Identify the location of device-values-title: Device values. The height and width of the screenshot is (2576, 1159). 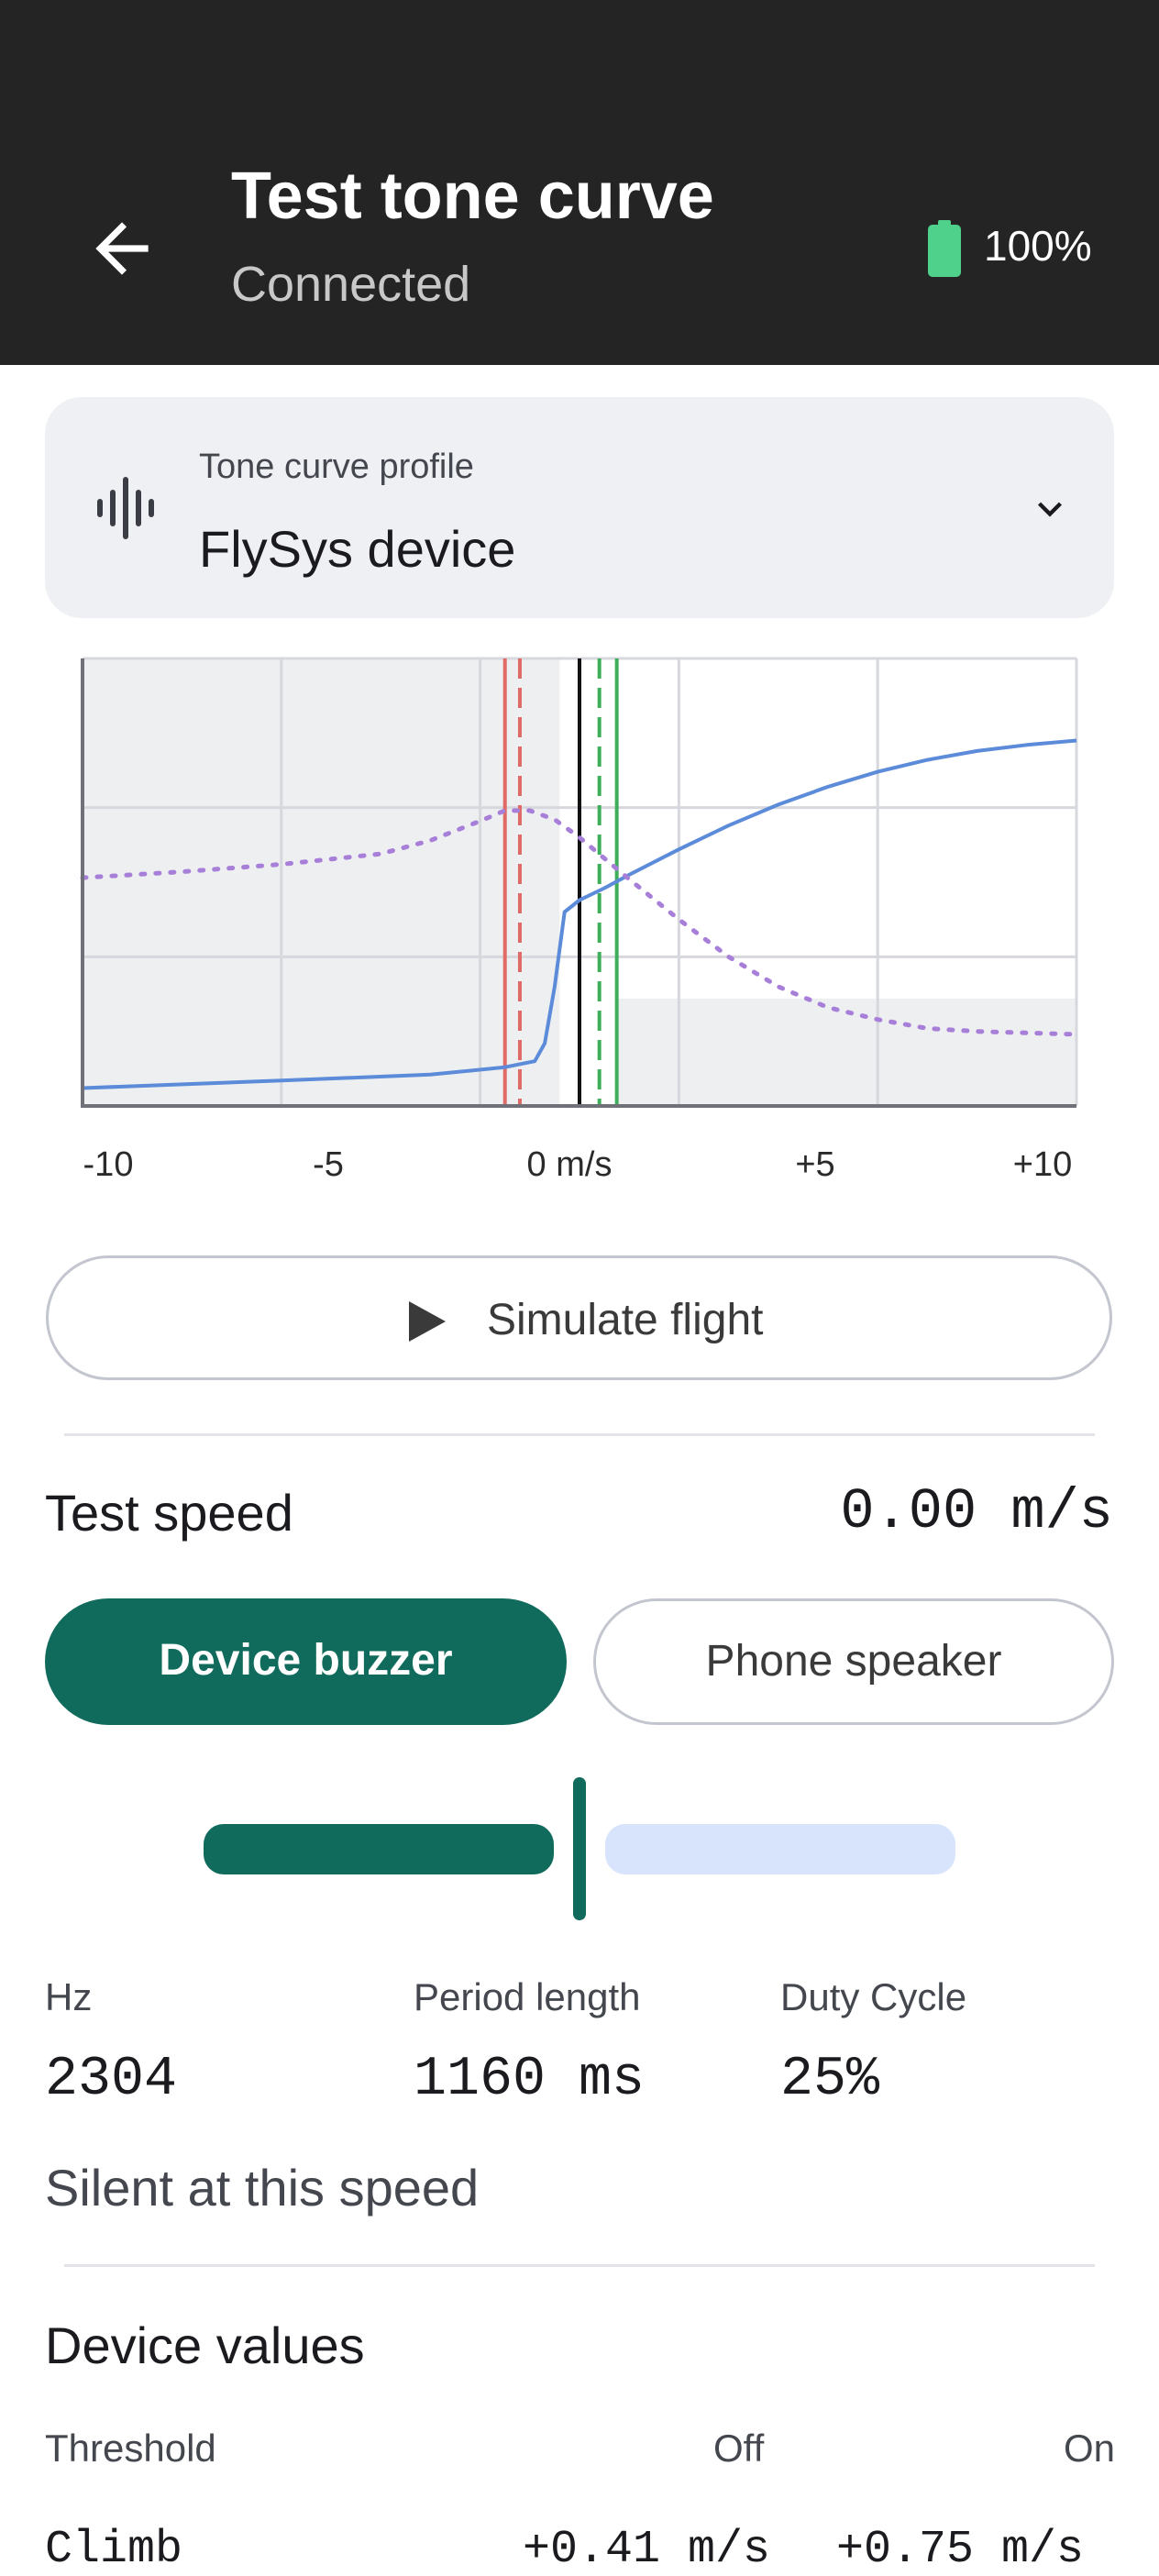
(205, 2345).